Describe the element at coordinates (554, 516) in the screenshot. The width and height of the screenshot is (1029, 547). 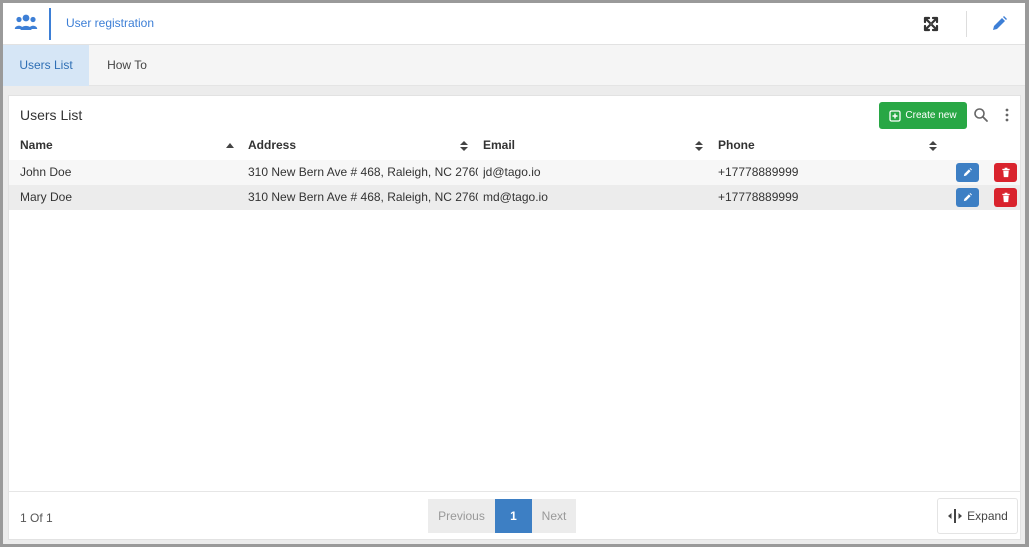
I see `next-page-button: Next` at that location.